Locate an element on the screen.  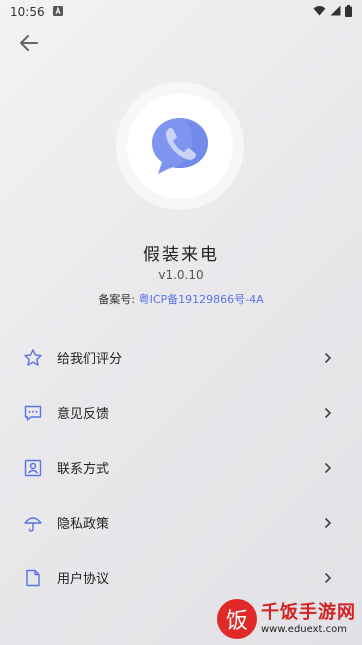
menu-label-rate: 给我们评分 is located at coordinates (90, 359).